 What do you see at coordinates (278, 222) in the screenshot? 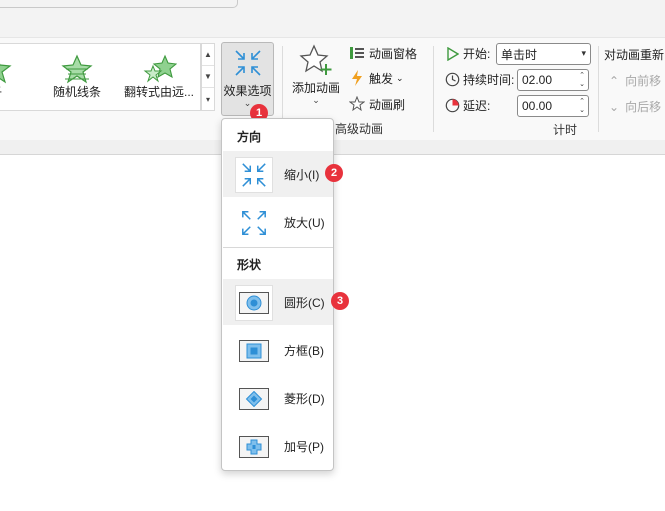
I see `menu-item-expand: 放大(U)` at bounding box center [278, 222].